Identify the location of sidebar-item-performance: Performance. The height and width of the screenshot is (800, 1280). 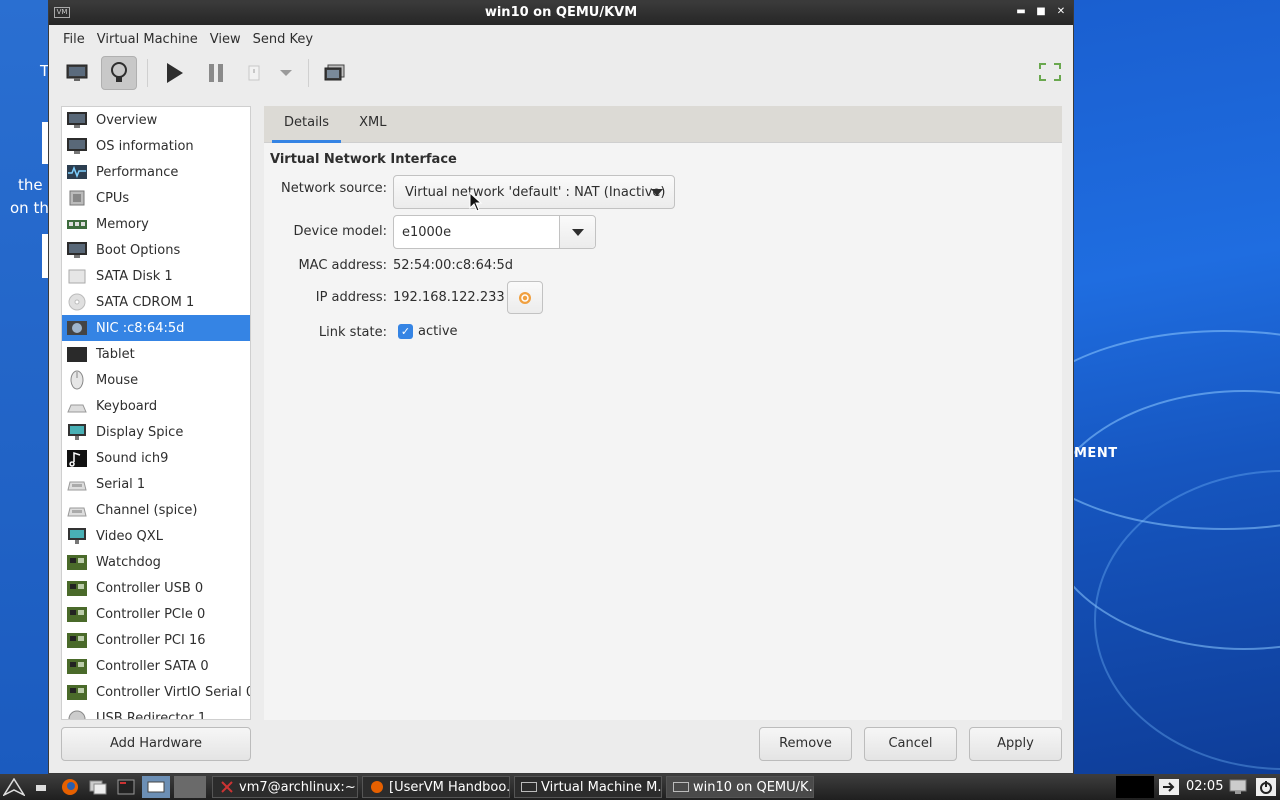
(156, 172).